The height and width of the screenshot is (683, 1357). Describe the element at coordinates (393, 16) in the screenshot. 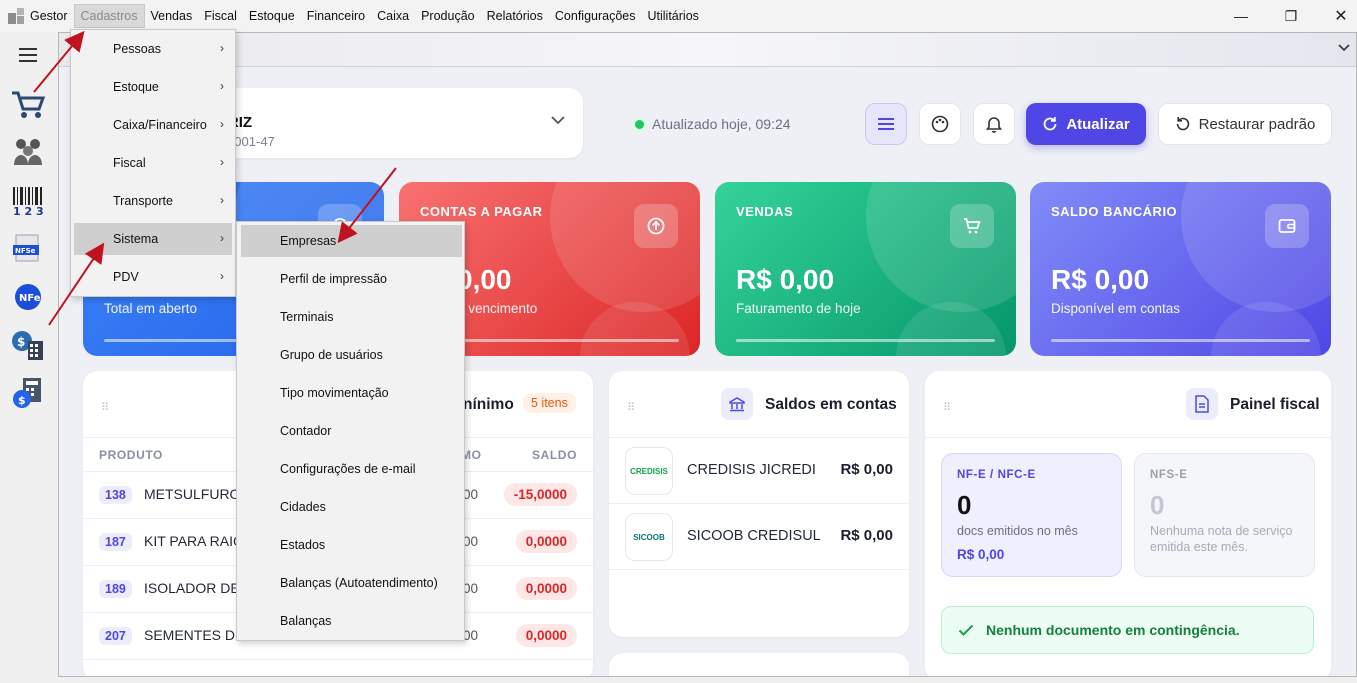

I see `menu-caixa: Caixa` at that location.